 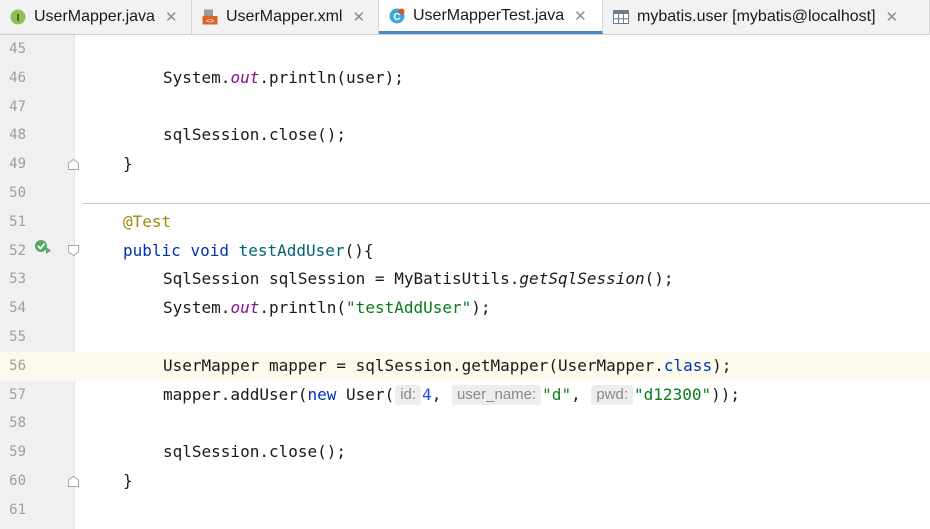 I want to click on code-line: 58, so click(x=465, y=423).